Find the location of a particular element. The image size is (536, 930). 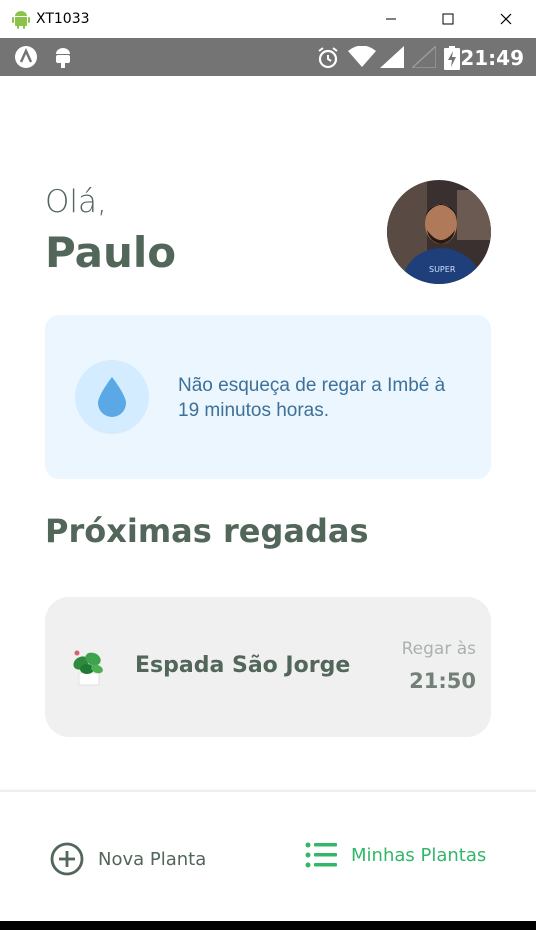

avatar-image: SUPER is located at coordinates (439, 232).